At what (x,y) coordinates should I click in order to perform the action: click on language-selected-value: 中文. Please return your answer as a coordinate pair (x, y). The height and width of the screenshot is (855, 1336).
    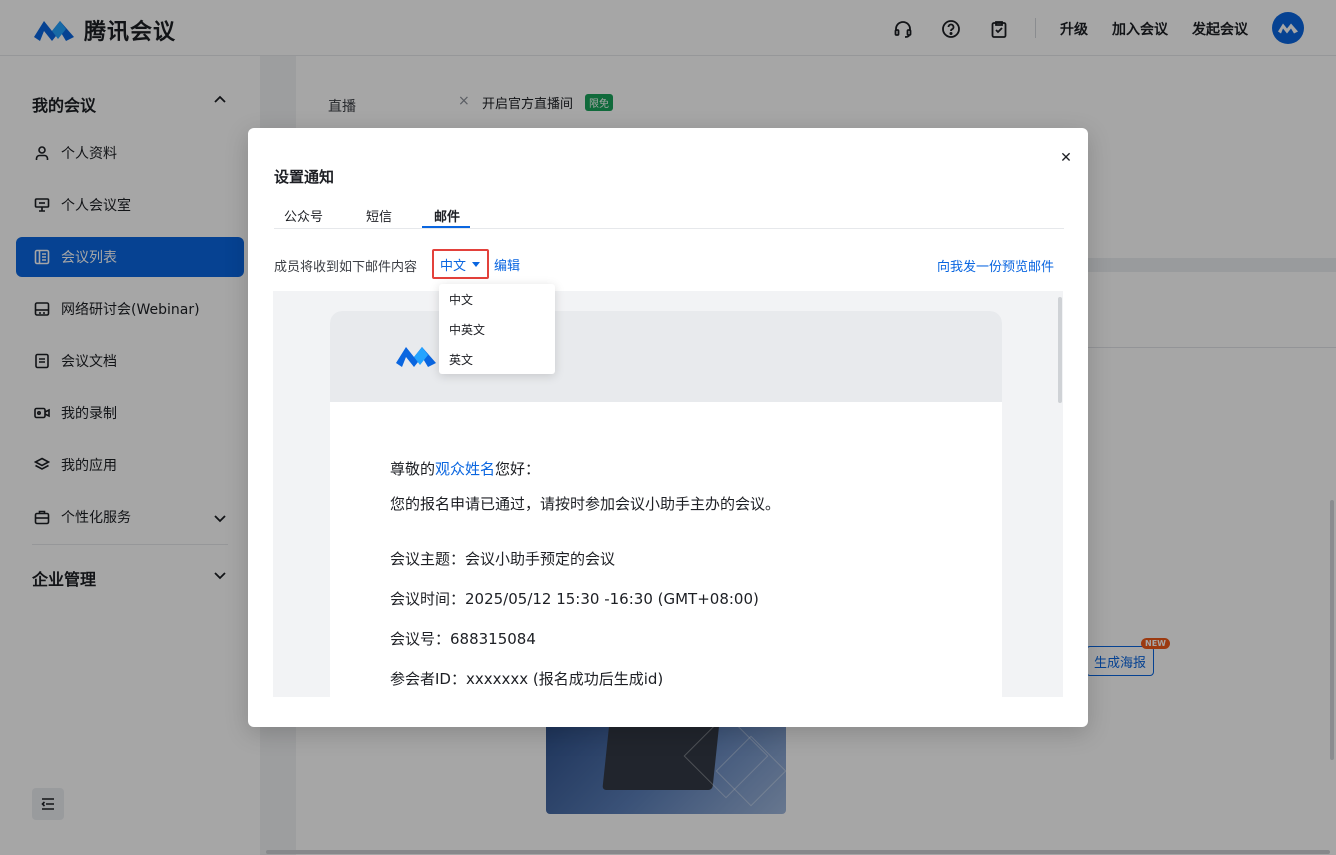
    Looking at the image, I should click on (453, 266).